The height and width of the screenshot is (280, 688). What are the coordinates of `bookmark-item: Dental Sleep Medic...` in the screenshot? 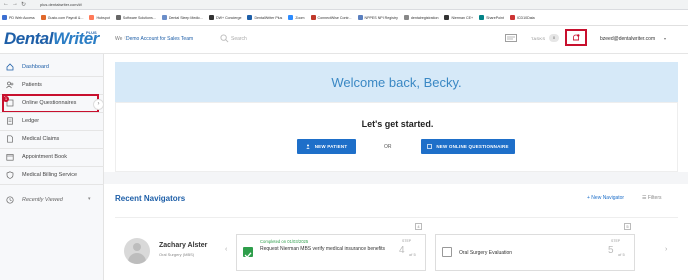 It's located at (182, 17).